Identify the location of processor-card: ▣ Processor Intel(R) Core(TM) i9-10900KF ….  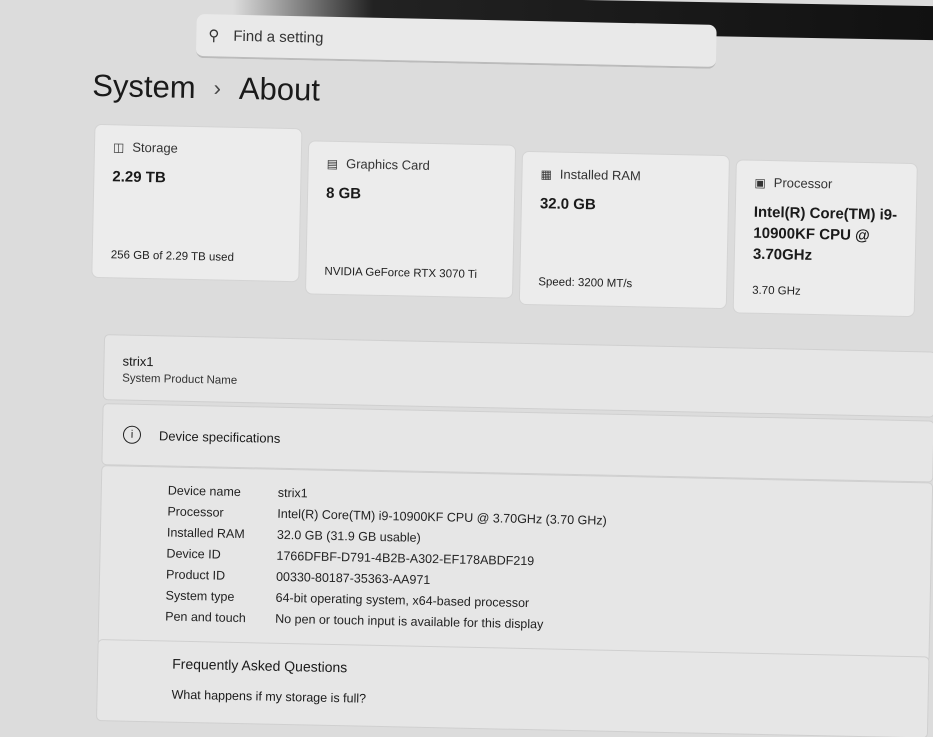
(825, 238).